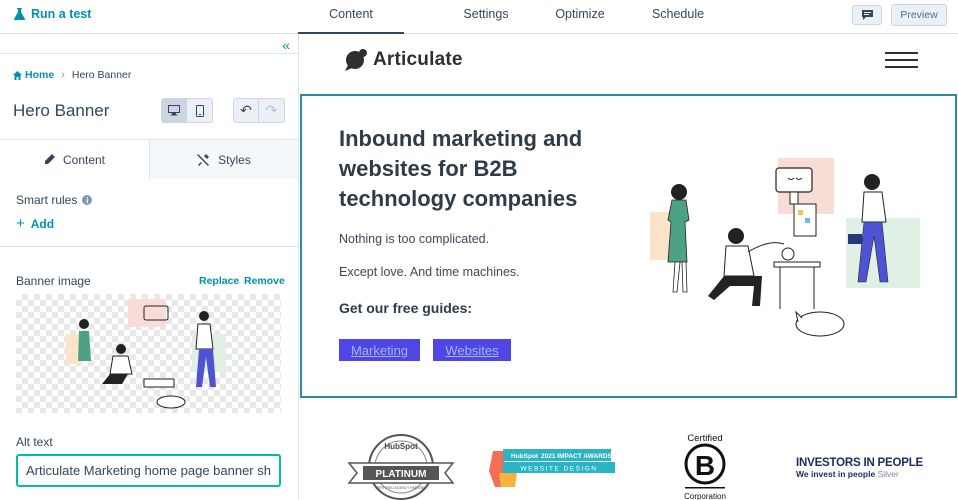  What do you see at coordinates (888, 474) in the screenshot?
I see `iip-level: Silver` at bounding box center [888, 474].